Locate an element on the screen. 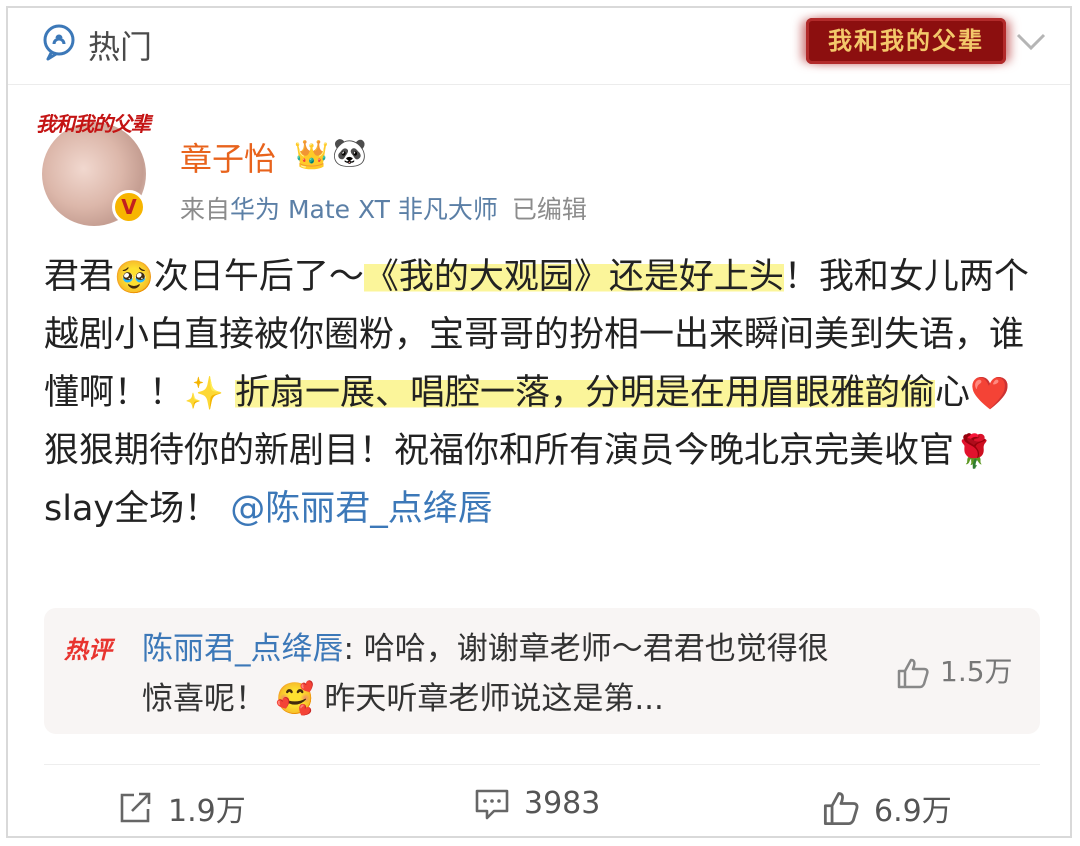 The image size is (1080, 846). verified-badge-icon: V is located at coordinates (129, 207).